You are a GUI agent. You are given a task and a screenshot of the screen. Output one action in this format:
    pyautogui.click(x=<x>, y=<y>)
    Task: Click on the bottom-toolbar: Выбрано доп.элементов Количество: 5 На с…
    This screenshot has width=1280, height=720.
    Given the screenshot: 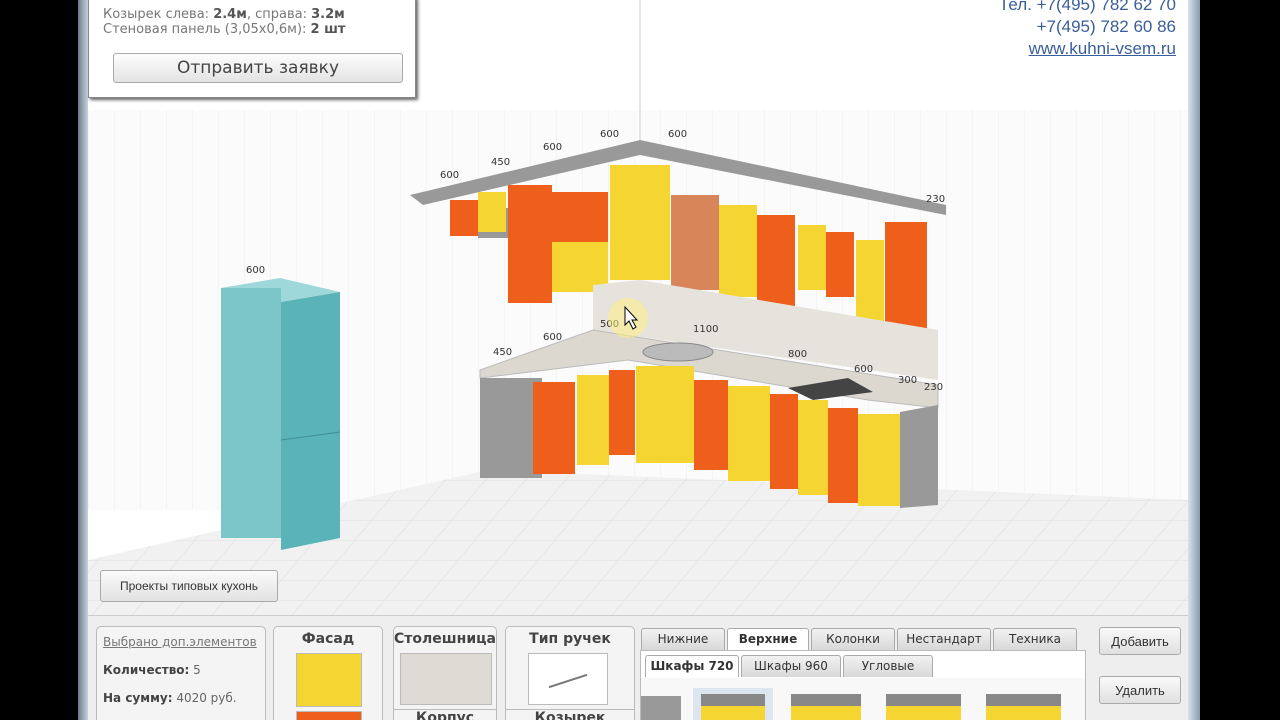 What is the action you would take?
    pyautogui.click(x=638, y=667)
    